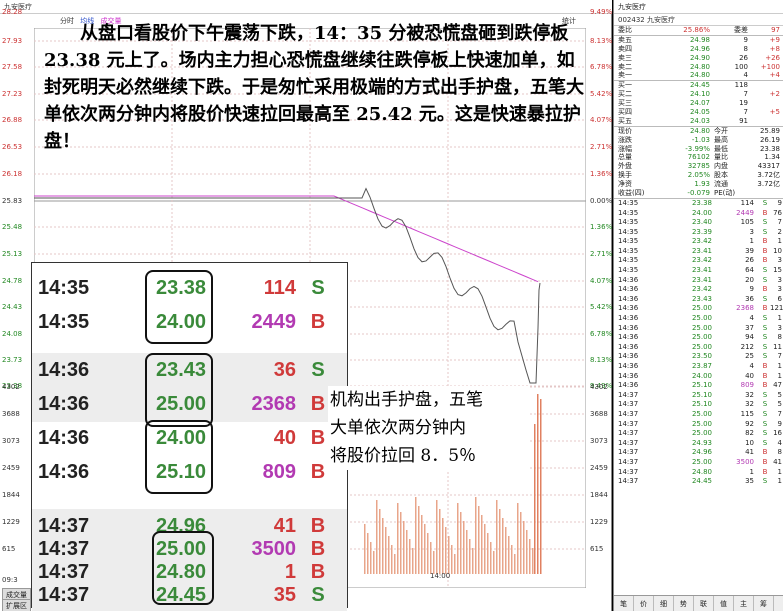 The height and width of the screenshot is (611, 783). I want to click on tick-price: 23.38, so click(701, 202).